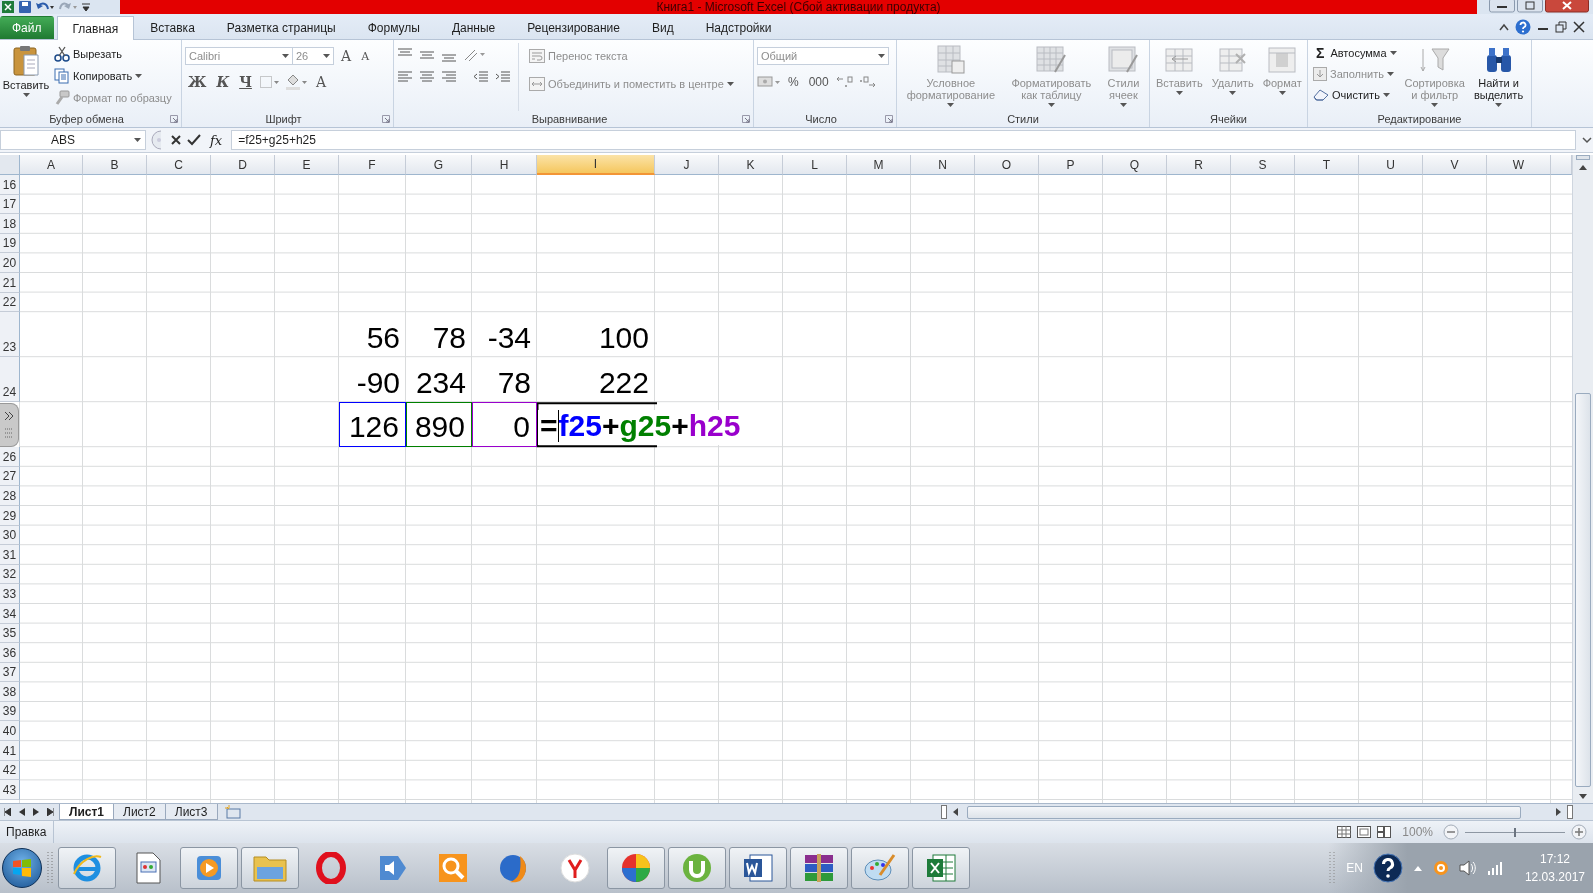 The height and width of the screenshot is (893, 1593). Describe the element at coordinates (596, 165) in the screenshot. I see `column-header: I` at that location.